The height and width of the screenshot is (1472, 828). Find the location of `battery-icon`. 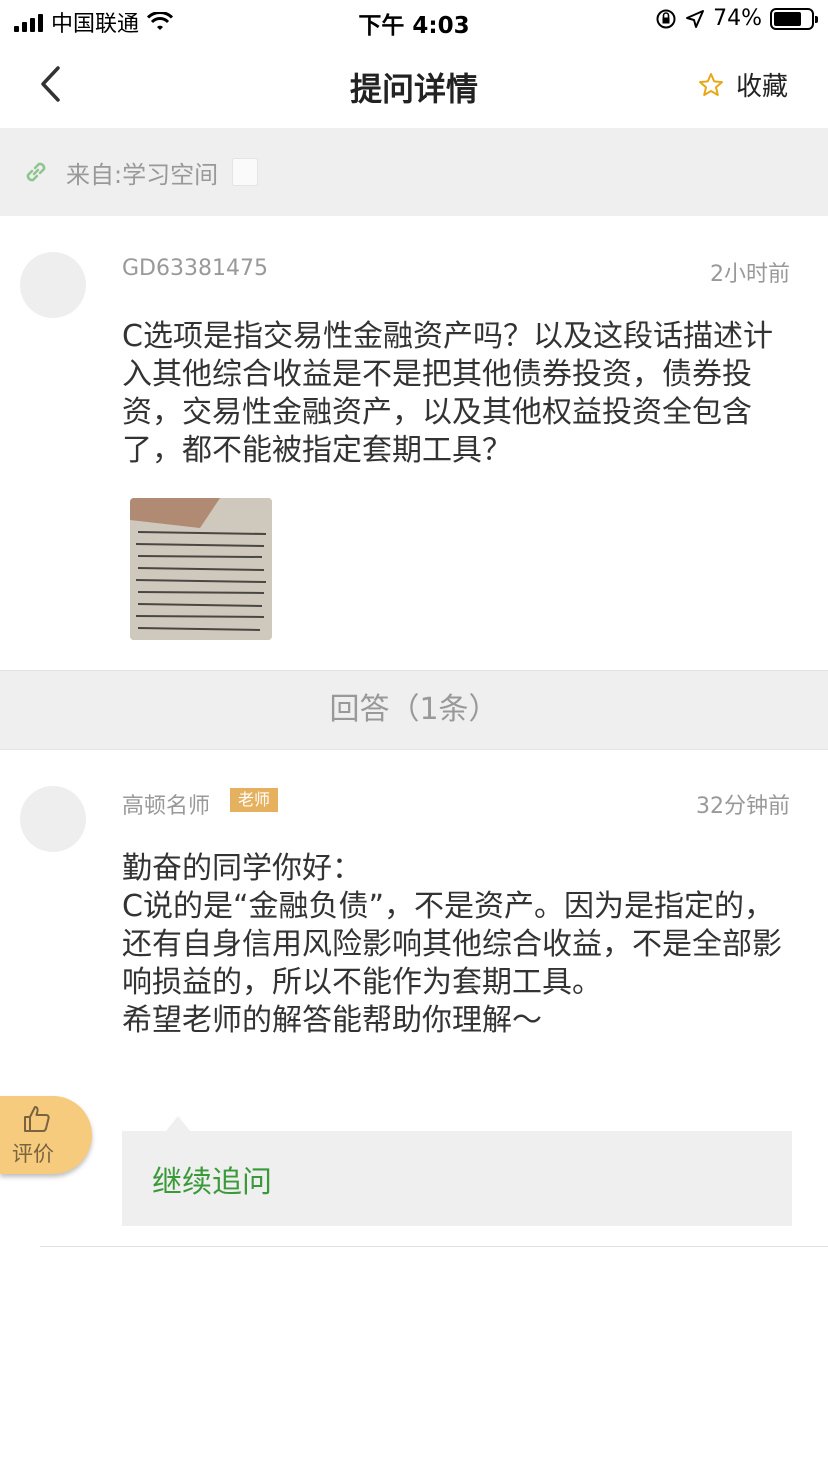

battery-icon is located at coordinates (794, 18).